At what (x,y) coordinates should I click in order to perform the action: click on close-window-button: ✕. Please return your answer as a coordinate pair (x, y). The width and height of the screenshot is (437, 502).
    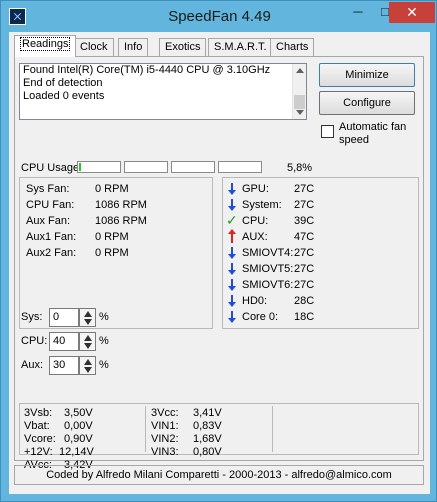
    Looking at the image, I should click on (412, 12).